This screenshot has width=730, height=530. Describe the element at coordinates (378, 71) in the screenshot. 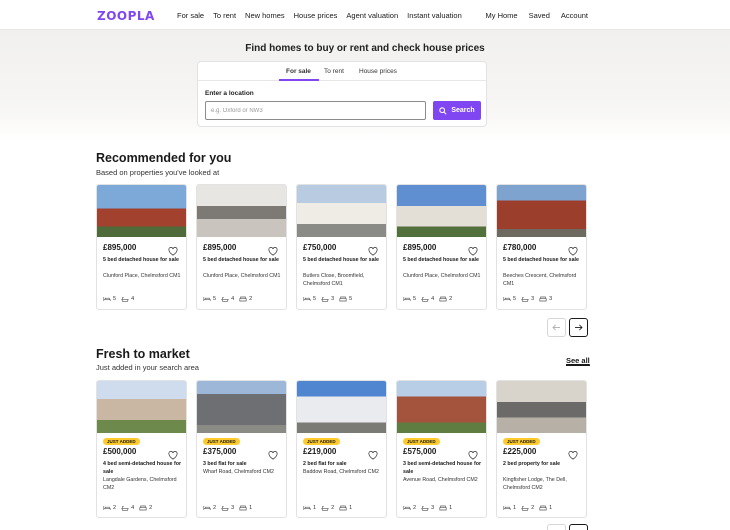

I see `tab-house-prices: House prices` at that location.